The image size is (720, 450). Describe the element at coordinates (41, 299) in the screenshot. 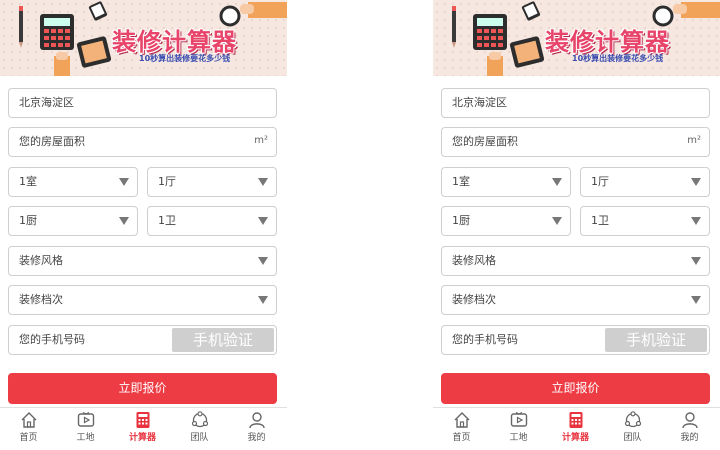

I see `grade-value: 装修档次` at that location.